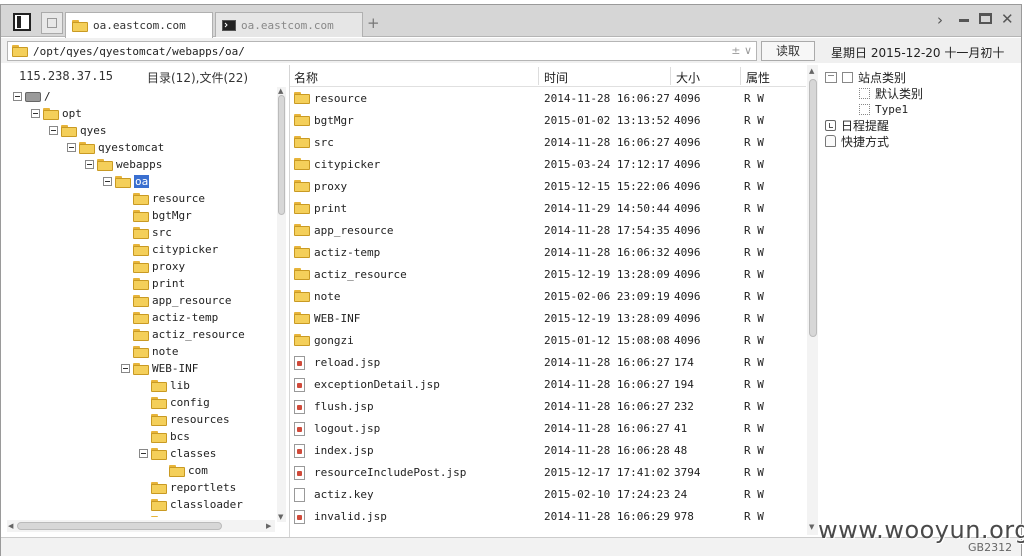 Image resolution: width=1024 pixels, height=560 pixels. Describe the element at coordinates (52, 23) in the screenshot. I see `new-window-button` at that location.